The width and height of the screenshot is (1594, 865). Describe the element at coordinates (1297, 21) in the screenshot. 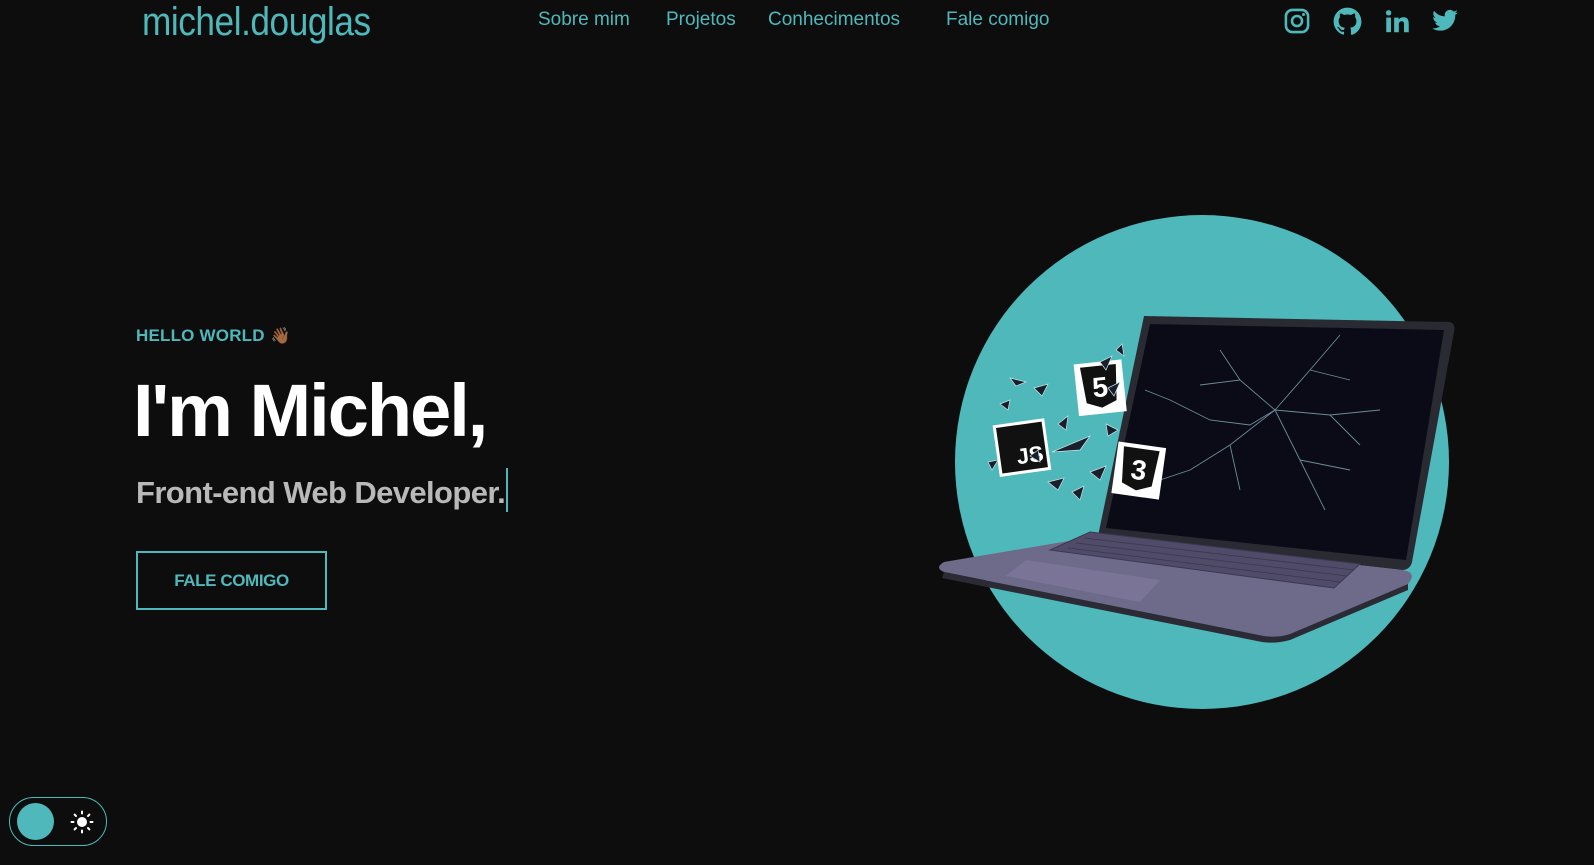

I see `instagram-icon` at that location.